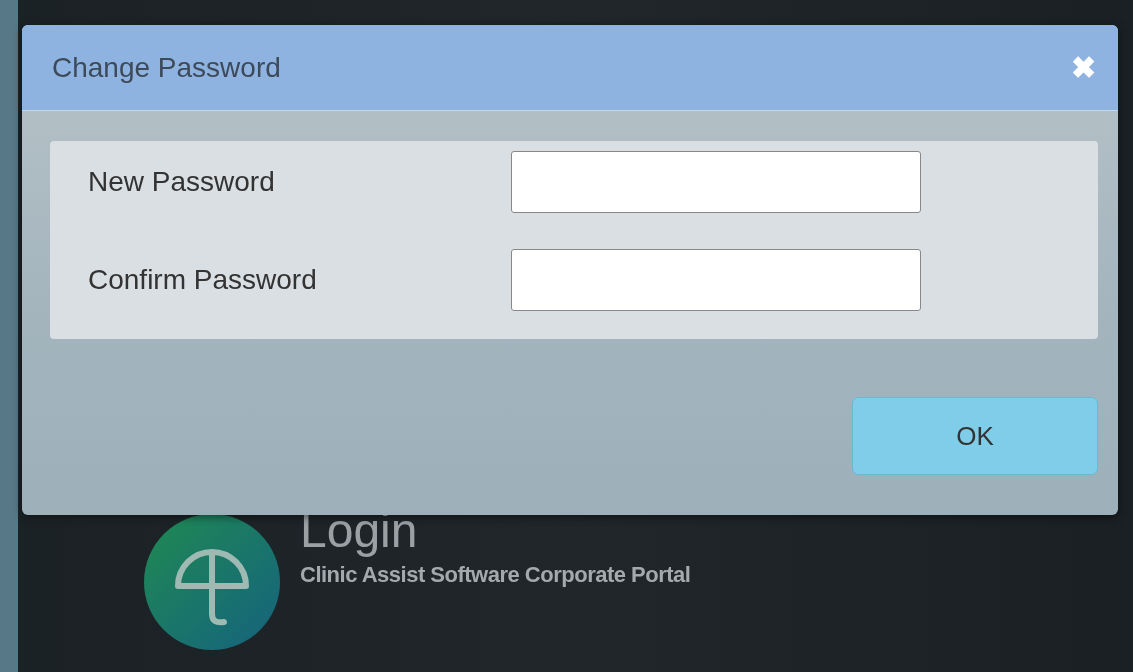  Describe the element at coordinates (359, 531) in the screenshot. I see `login-title: Login` at that location.